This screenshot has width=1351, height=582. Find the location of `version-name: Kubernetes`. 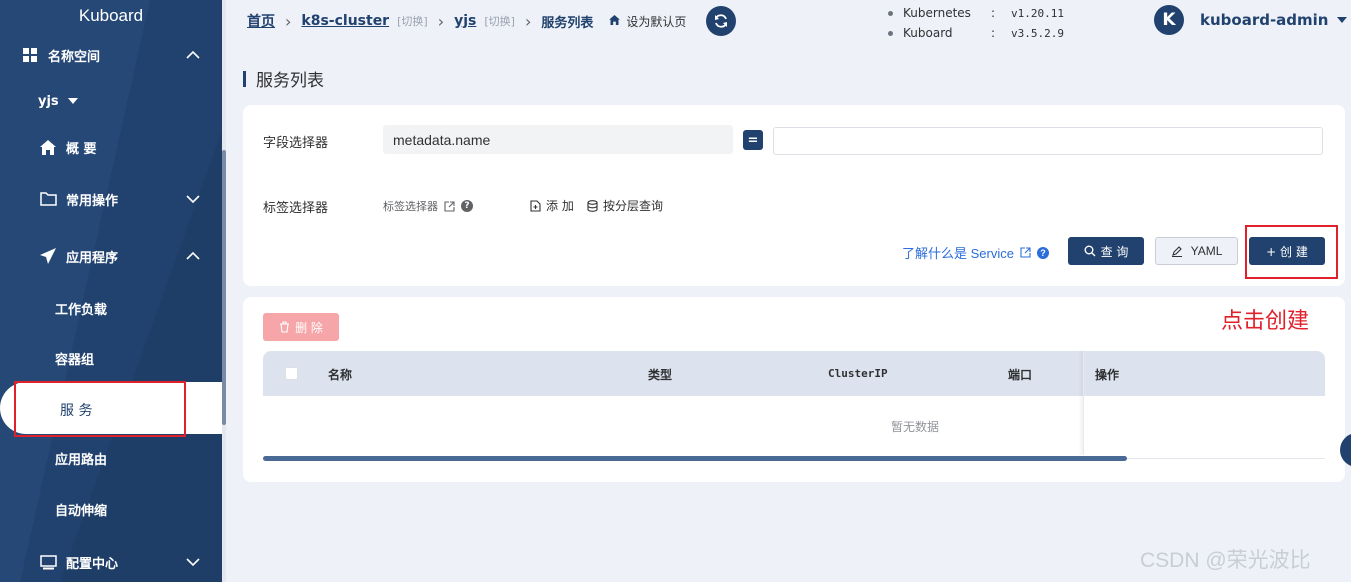

version-name: Kubernetes is located at coordinates (937, 13).